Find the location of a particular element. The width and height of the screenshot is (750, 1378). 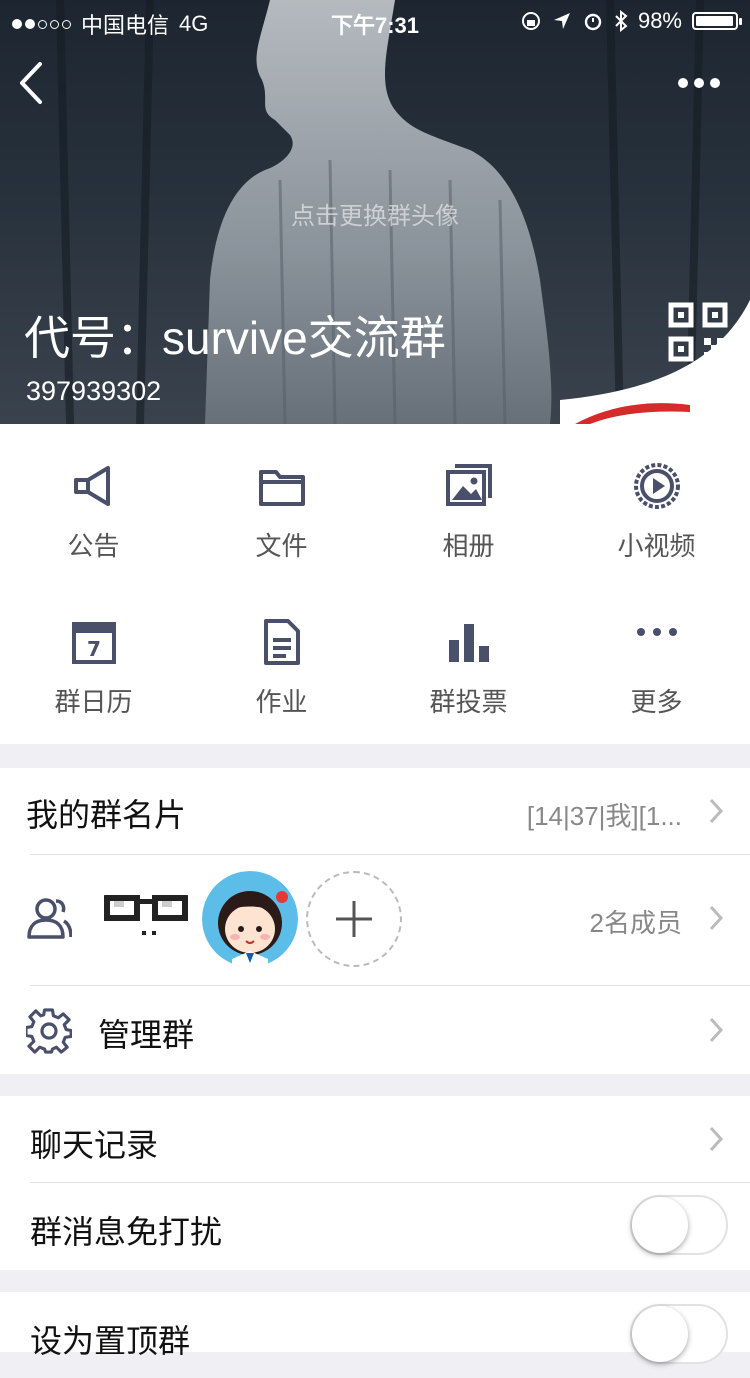

grid-item-vote: 群投票 is located at coordinates (468, 650).